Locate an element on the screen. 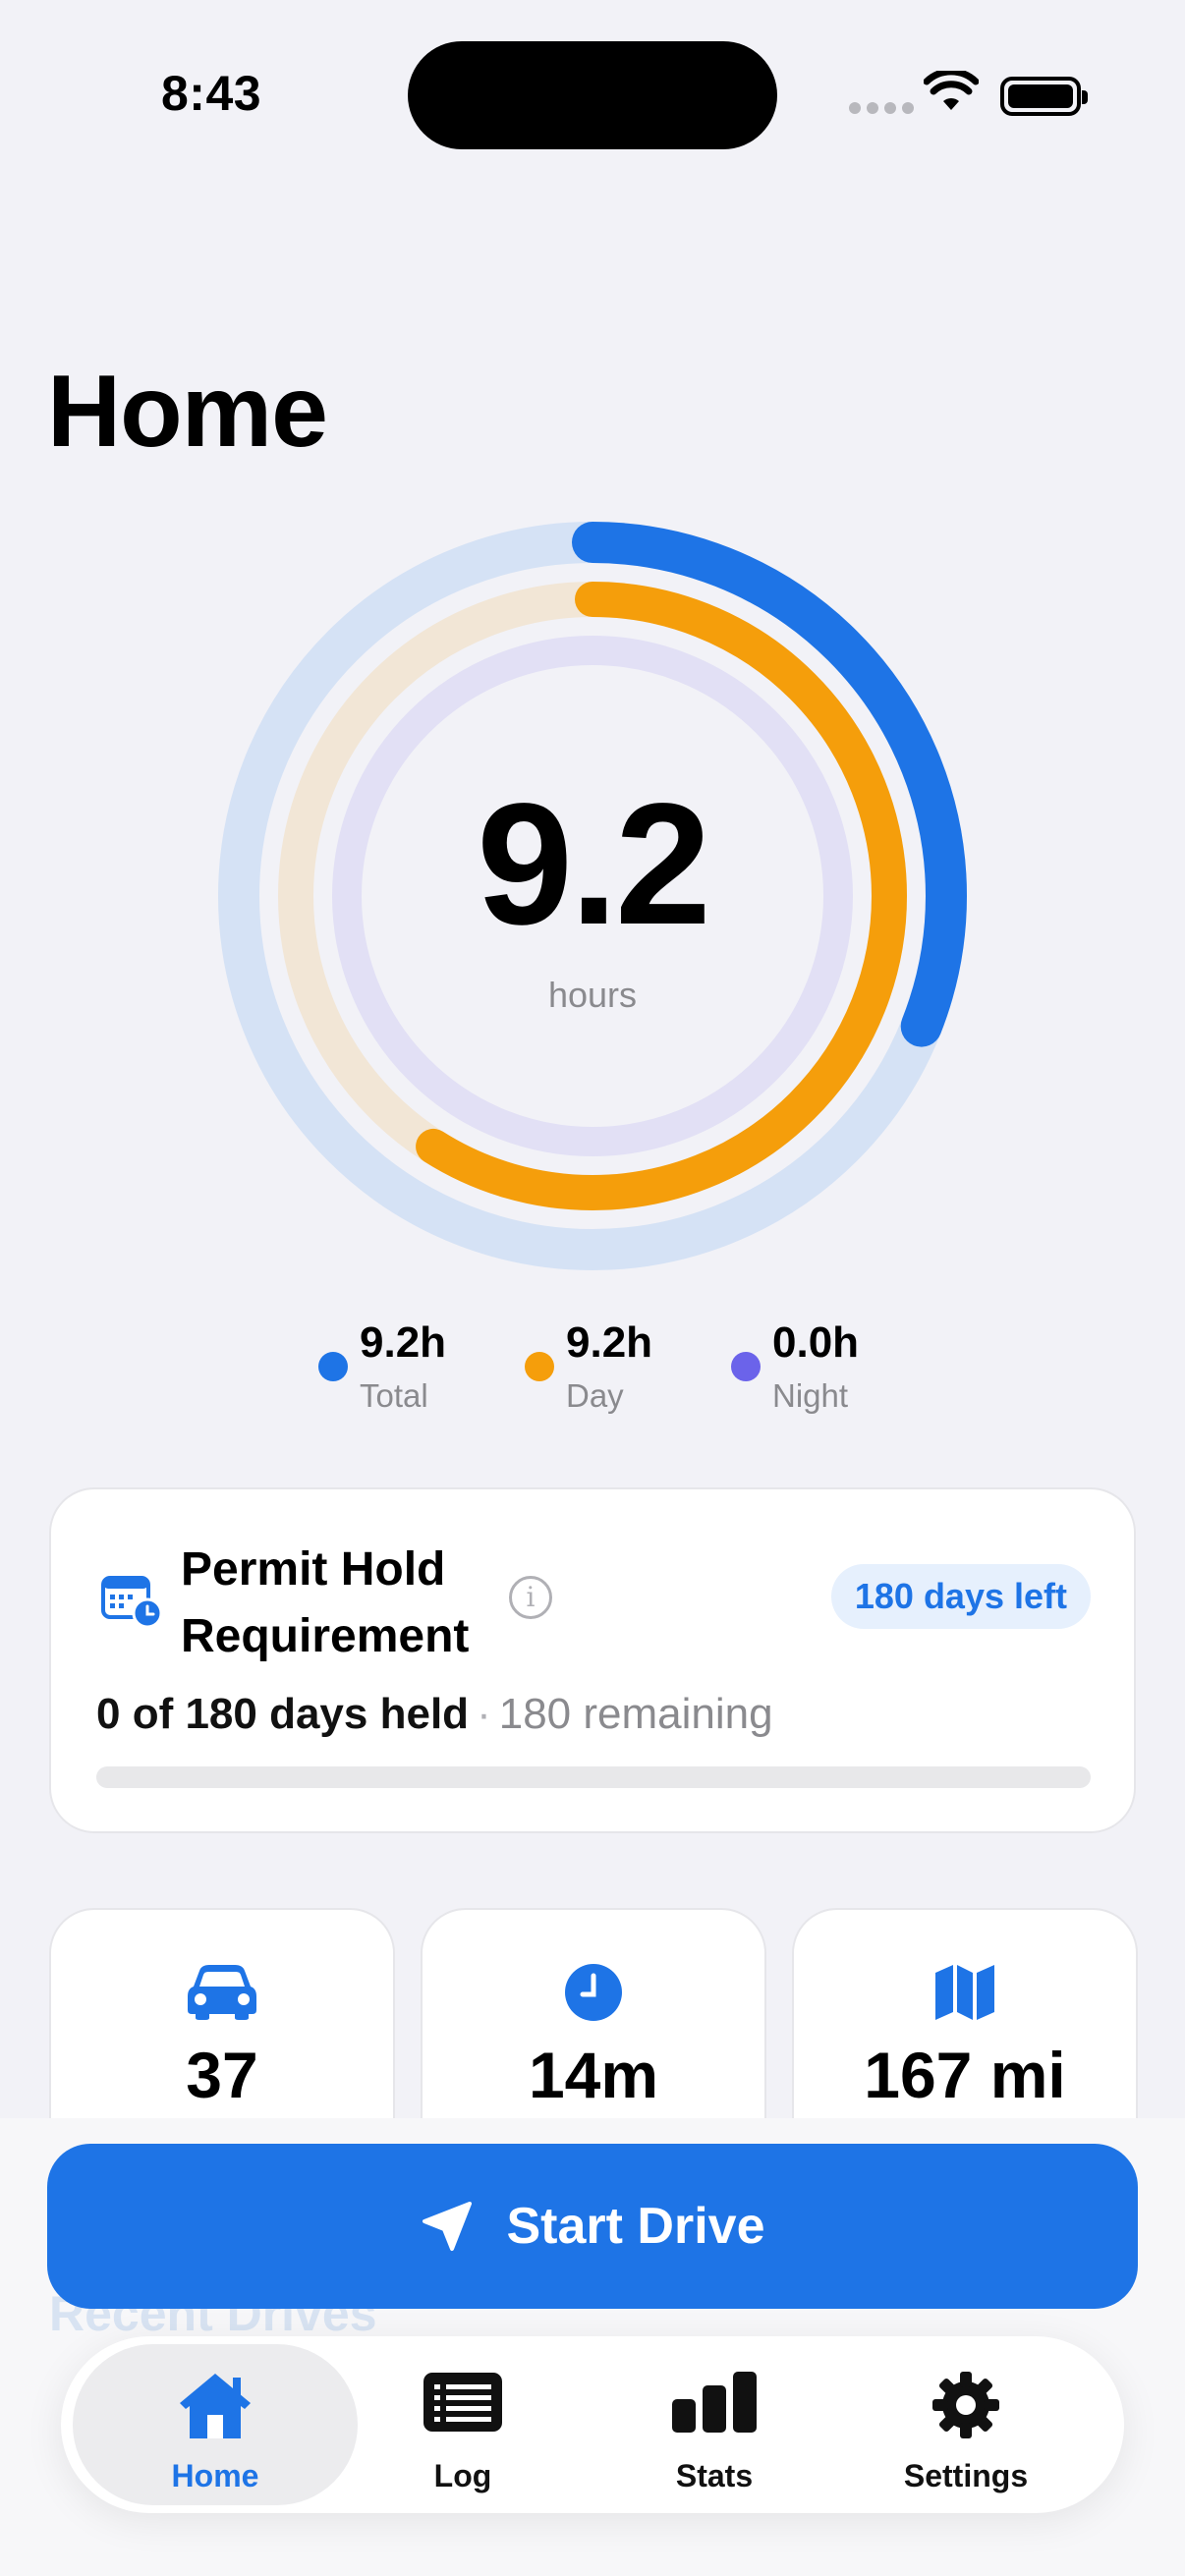  permit-progress-text: 0 of 180 days held · 180 remaining is located at coordinates (435, 1714).